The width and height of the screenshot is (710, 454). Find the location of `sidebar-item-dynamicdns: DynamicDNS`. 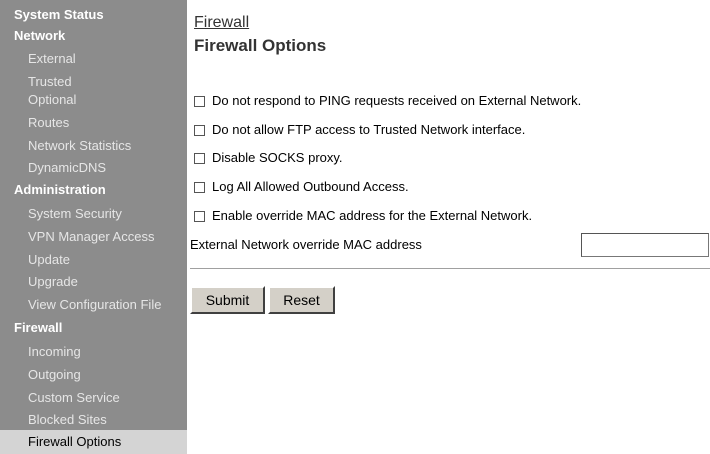

sidebar-item-dynamicdns: DynamicDNS is located at coordinates (67, 167).